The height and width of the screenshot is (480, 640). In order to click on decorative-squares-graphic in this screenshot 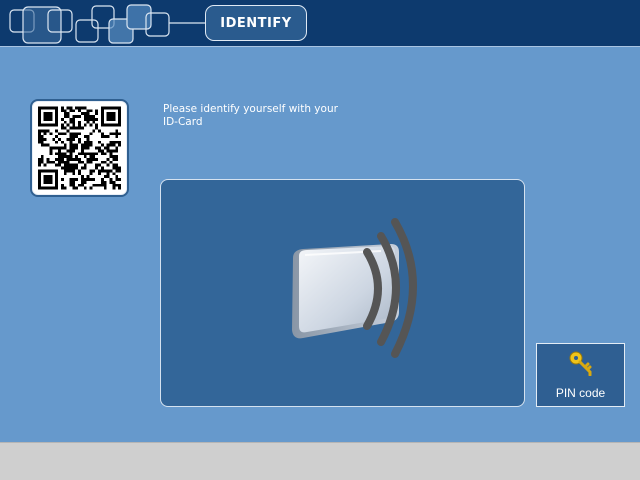, I will do `click(107, 24)`.